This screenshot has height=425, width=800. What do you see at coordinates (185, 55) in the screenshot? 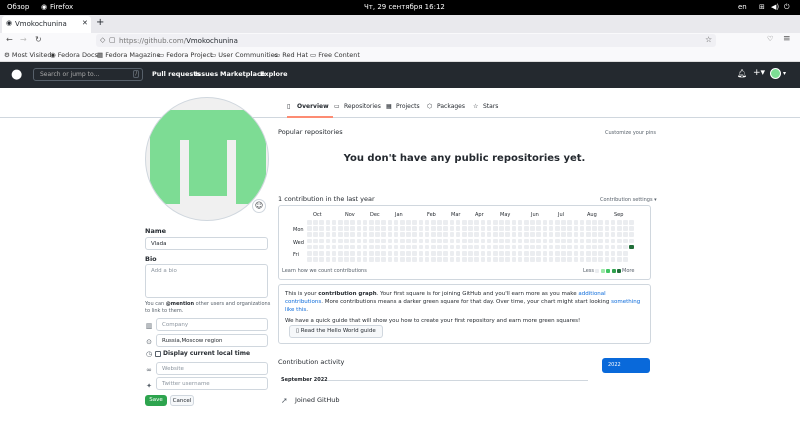
I see `bookmark-fedora-project: ▭ Fedora Project` at bounding box center [185, 55].